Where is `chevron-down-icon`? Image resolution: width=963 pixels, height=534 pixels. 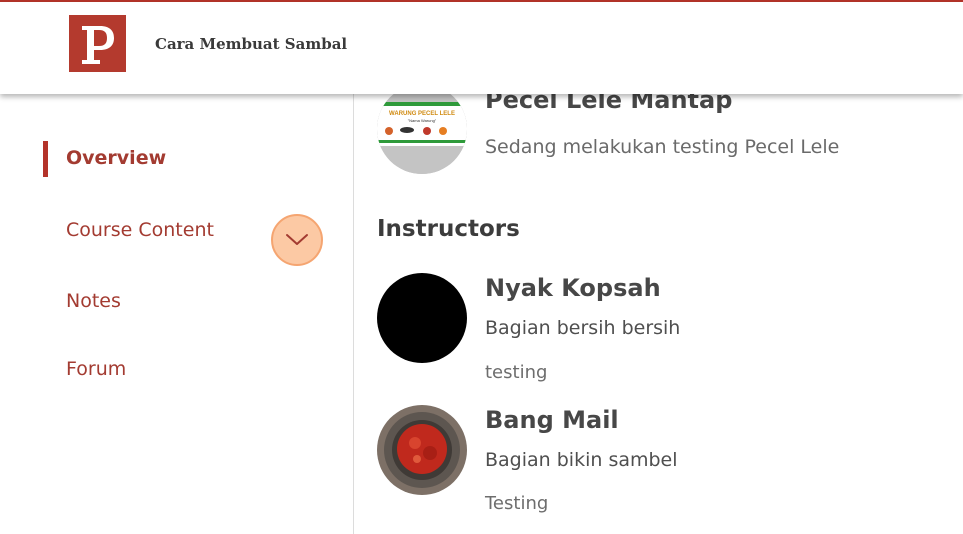
chevron-down-icon is located at coordinates (297, 239).